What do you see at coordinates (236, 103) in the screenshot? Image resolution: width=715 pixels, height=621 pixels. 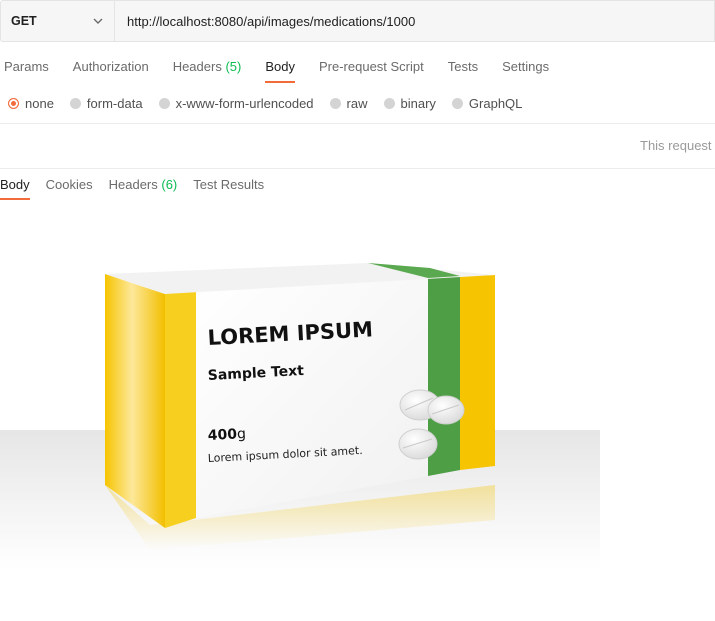 I see `radio-x-www-form-urlencoded: x-www-form-urlencoded` at bounding box center [236, 103].